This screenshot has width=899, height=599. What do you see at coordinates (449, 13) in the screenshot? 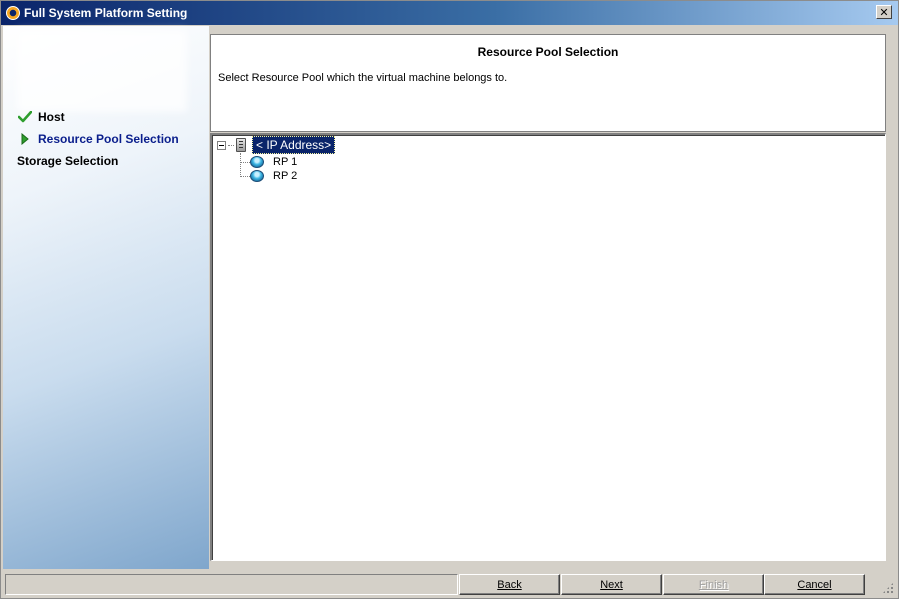
I see `title-bar: Full System Platform Setting ✕` at bounding box center [449, 13].